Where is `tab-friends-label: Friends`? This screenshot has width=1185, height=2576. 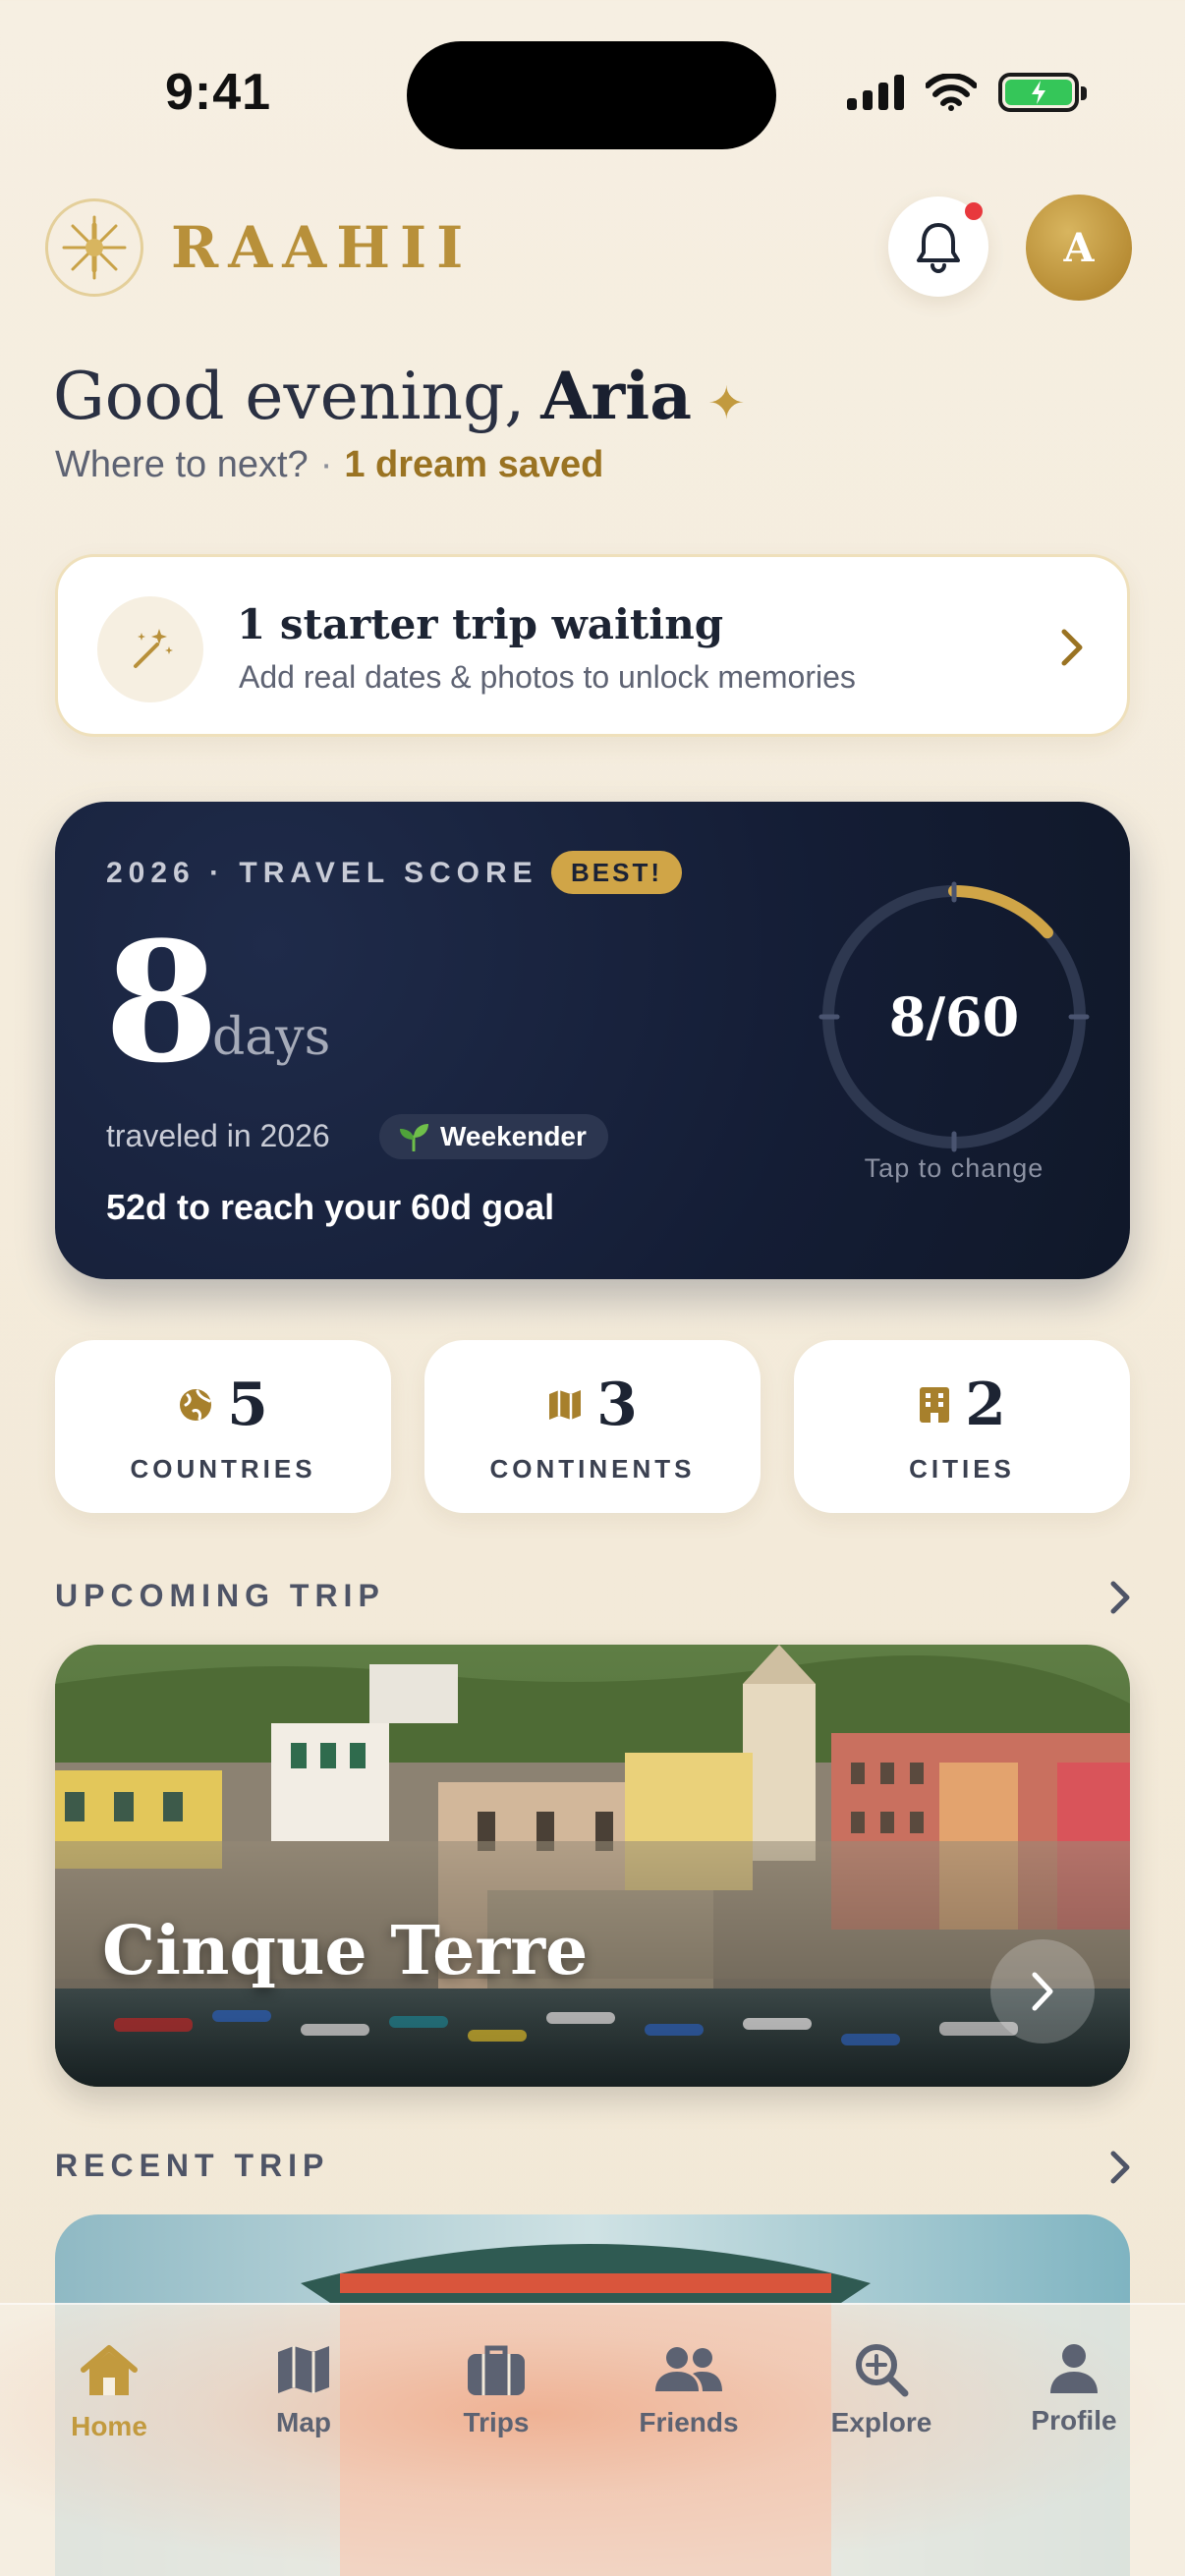
tab-friends-label: Friends is located at coordinates (689, 2422).